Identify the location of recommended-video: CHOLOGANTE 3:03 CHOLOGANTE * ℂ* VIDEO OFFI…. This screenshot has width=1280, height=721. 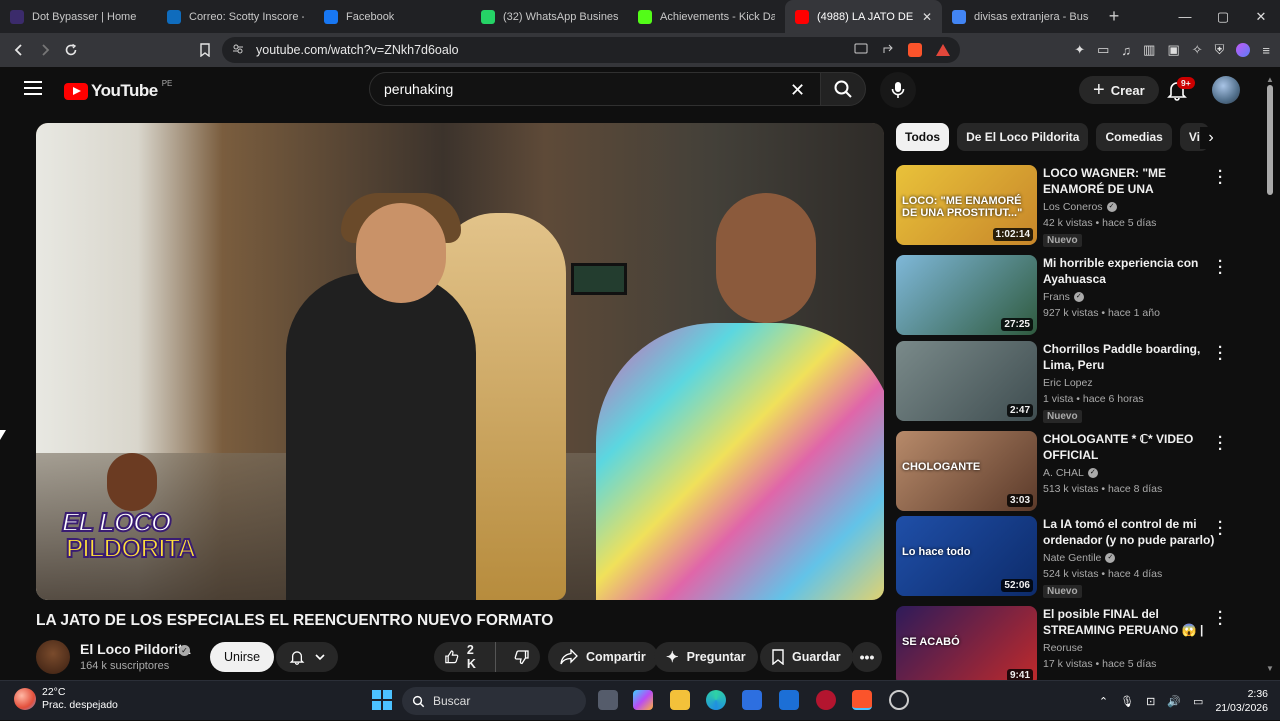
(1066, 471).